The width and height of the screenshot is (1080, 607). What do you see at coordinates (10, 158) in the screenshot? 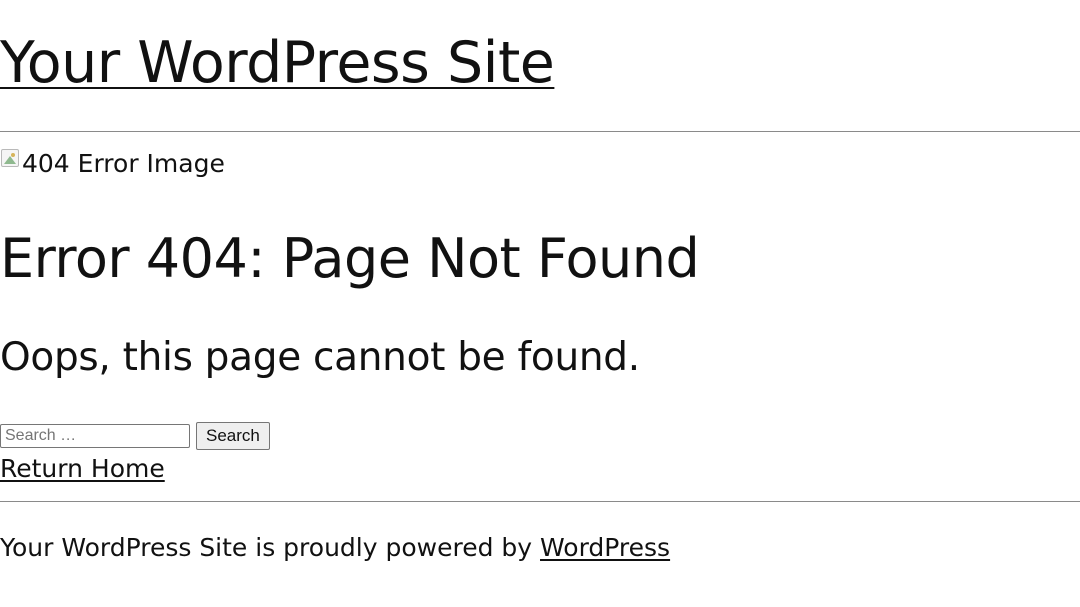
I see `broken-image-icon` at bounding box center [10, 158].